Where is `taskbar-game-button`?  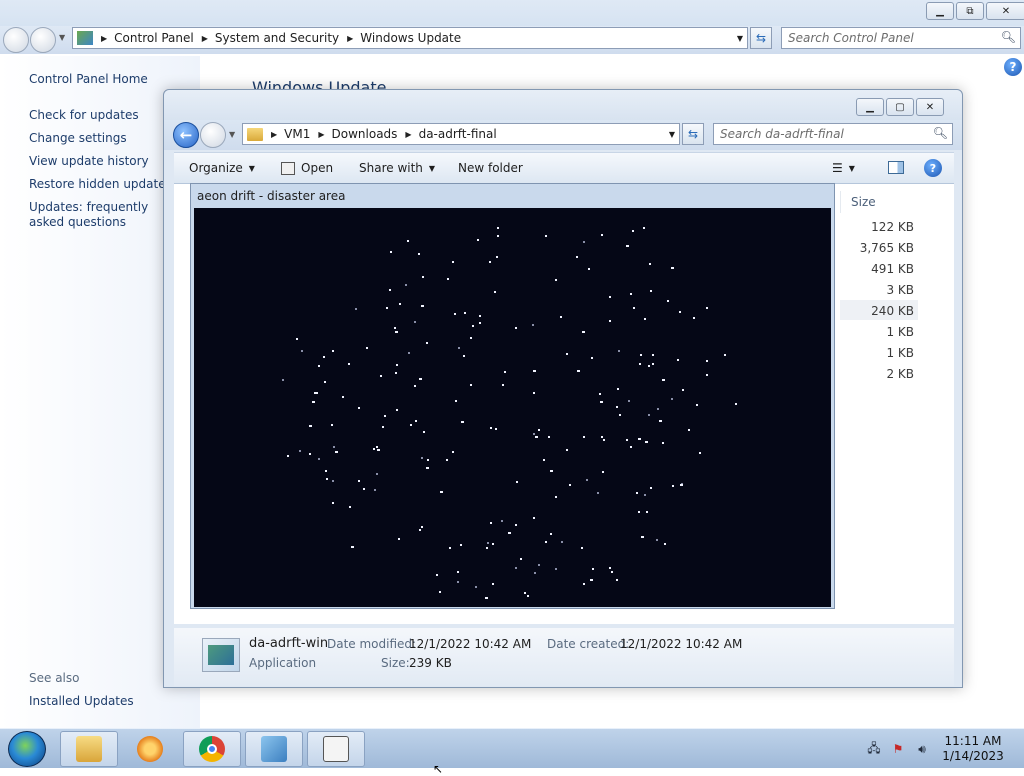
taskbar-game-button is located at coordinates (336, 749).